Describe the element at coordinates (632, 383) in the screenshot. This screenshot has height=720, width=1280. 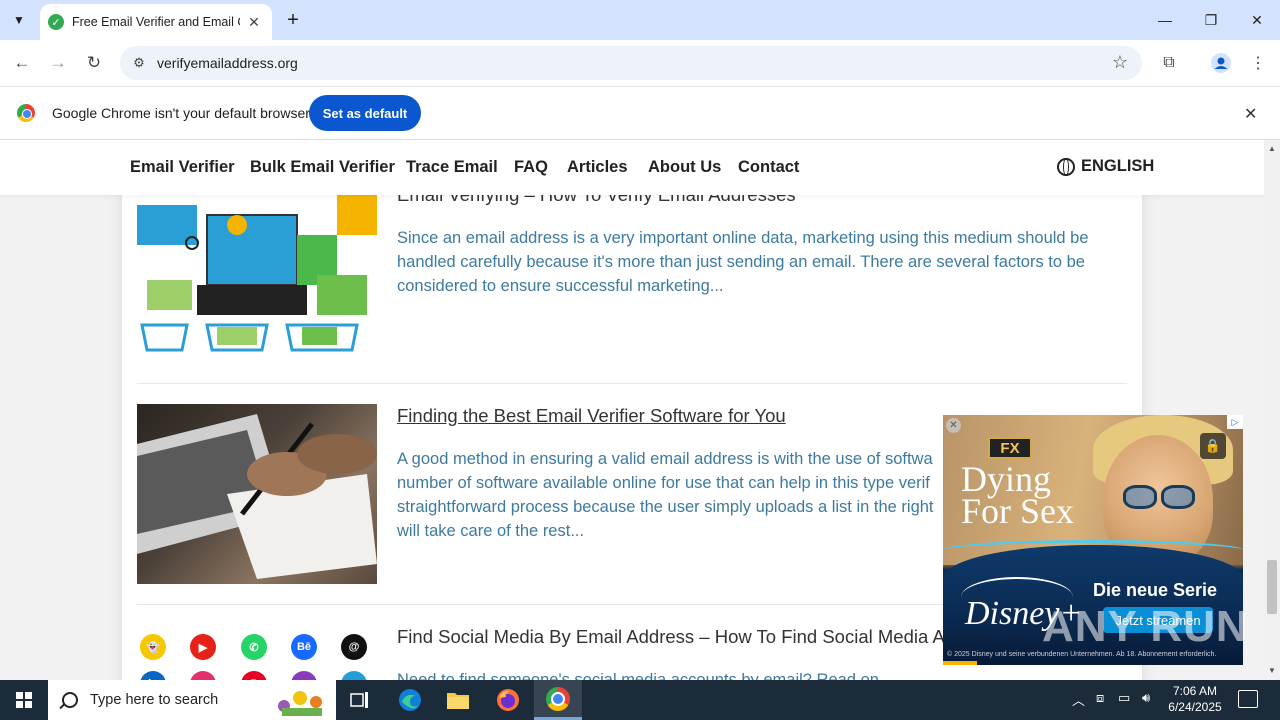
I see `article-divider` at that location.